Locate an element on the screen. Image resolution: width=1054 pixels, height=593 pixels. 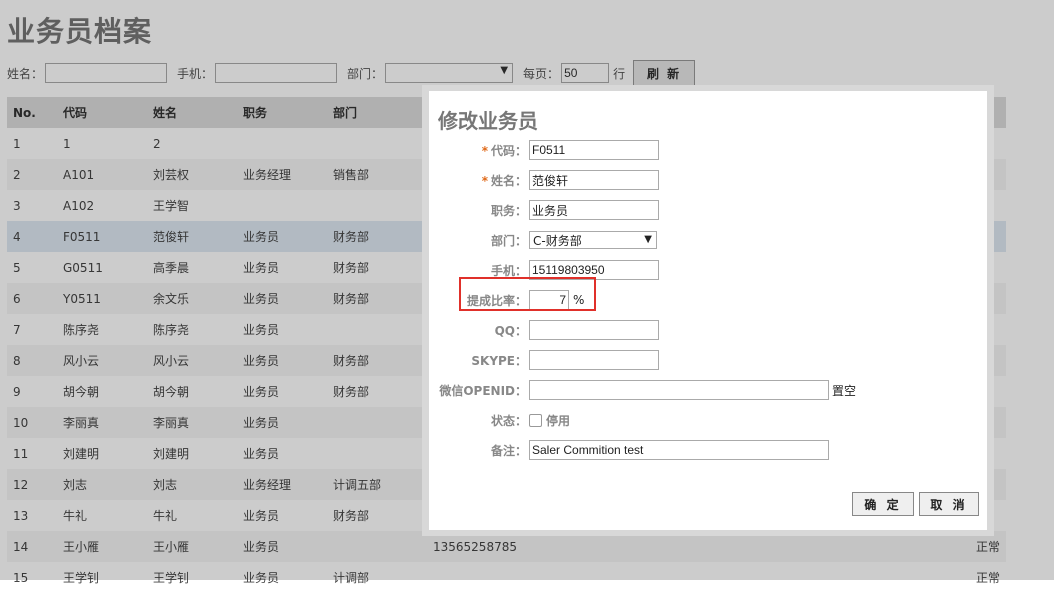
name-label-text: 姓名： is located at coordinates (508, 180).